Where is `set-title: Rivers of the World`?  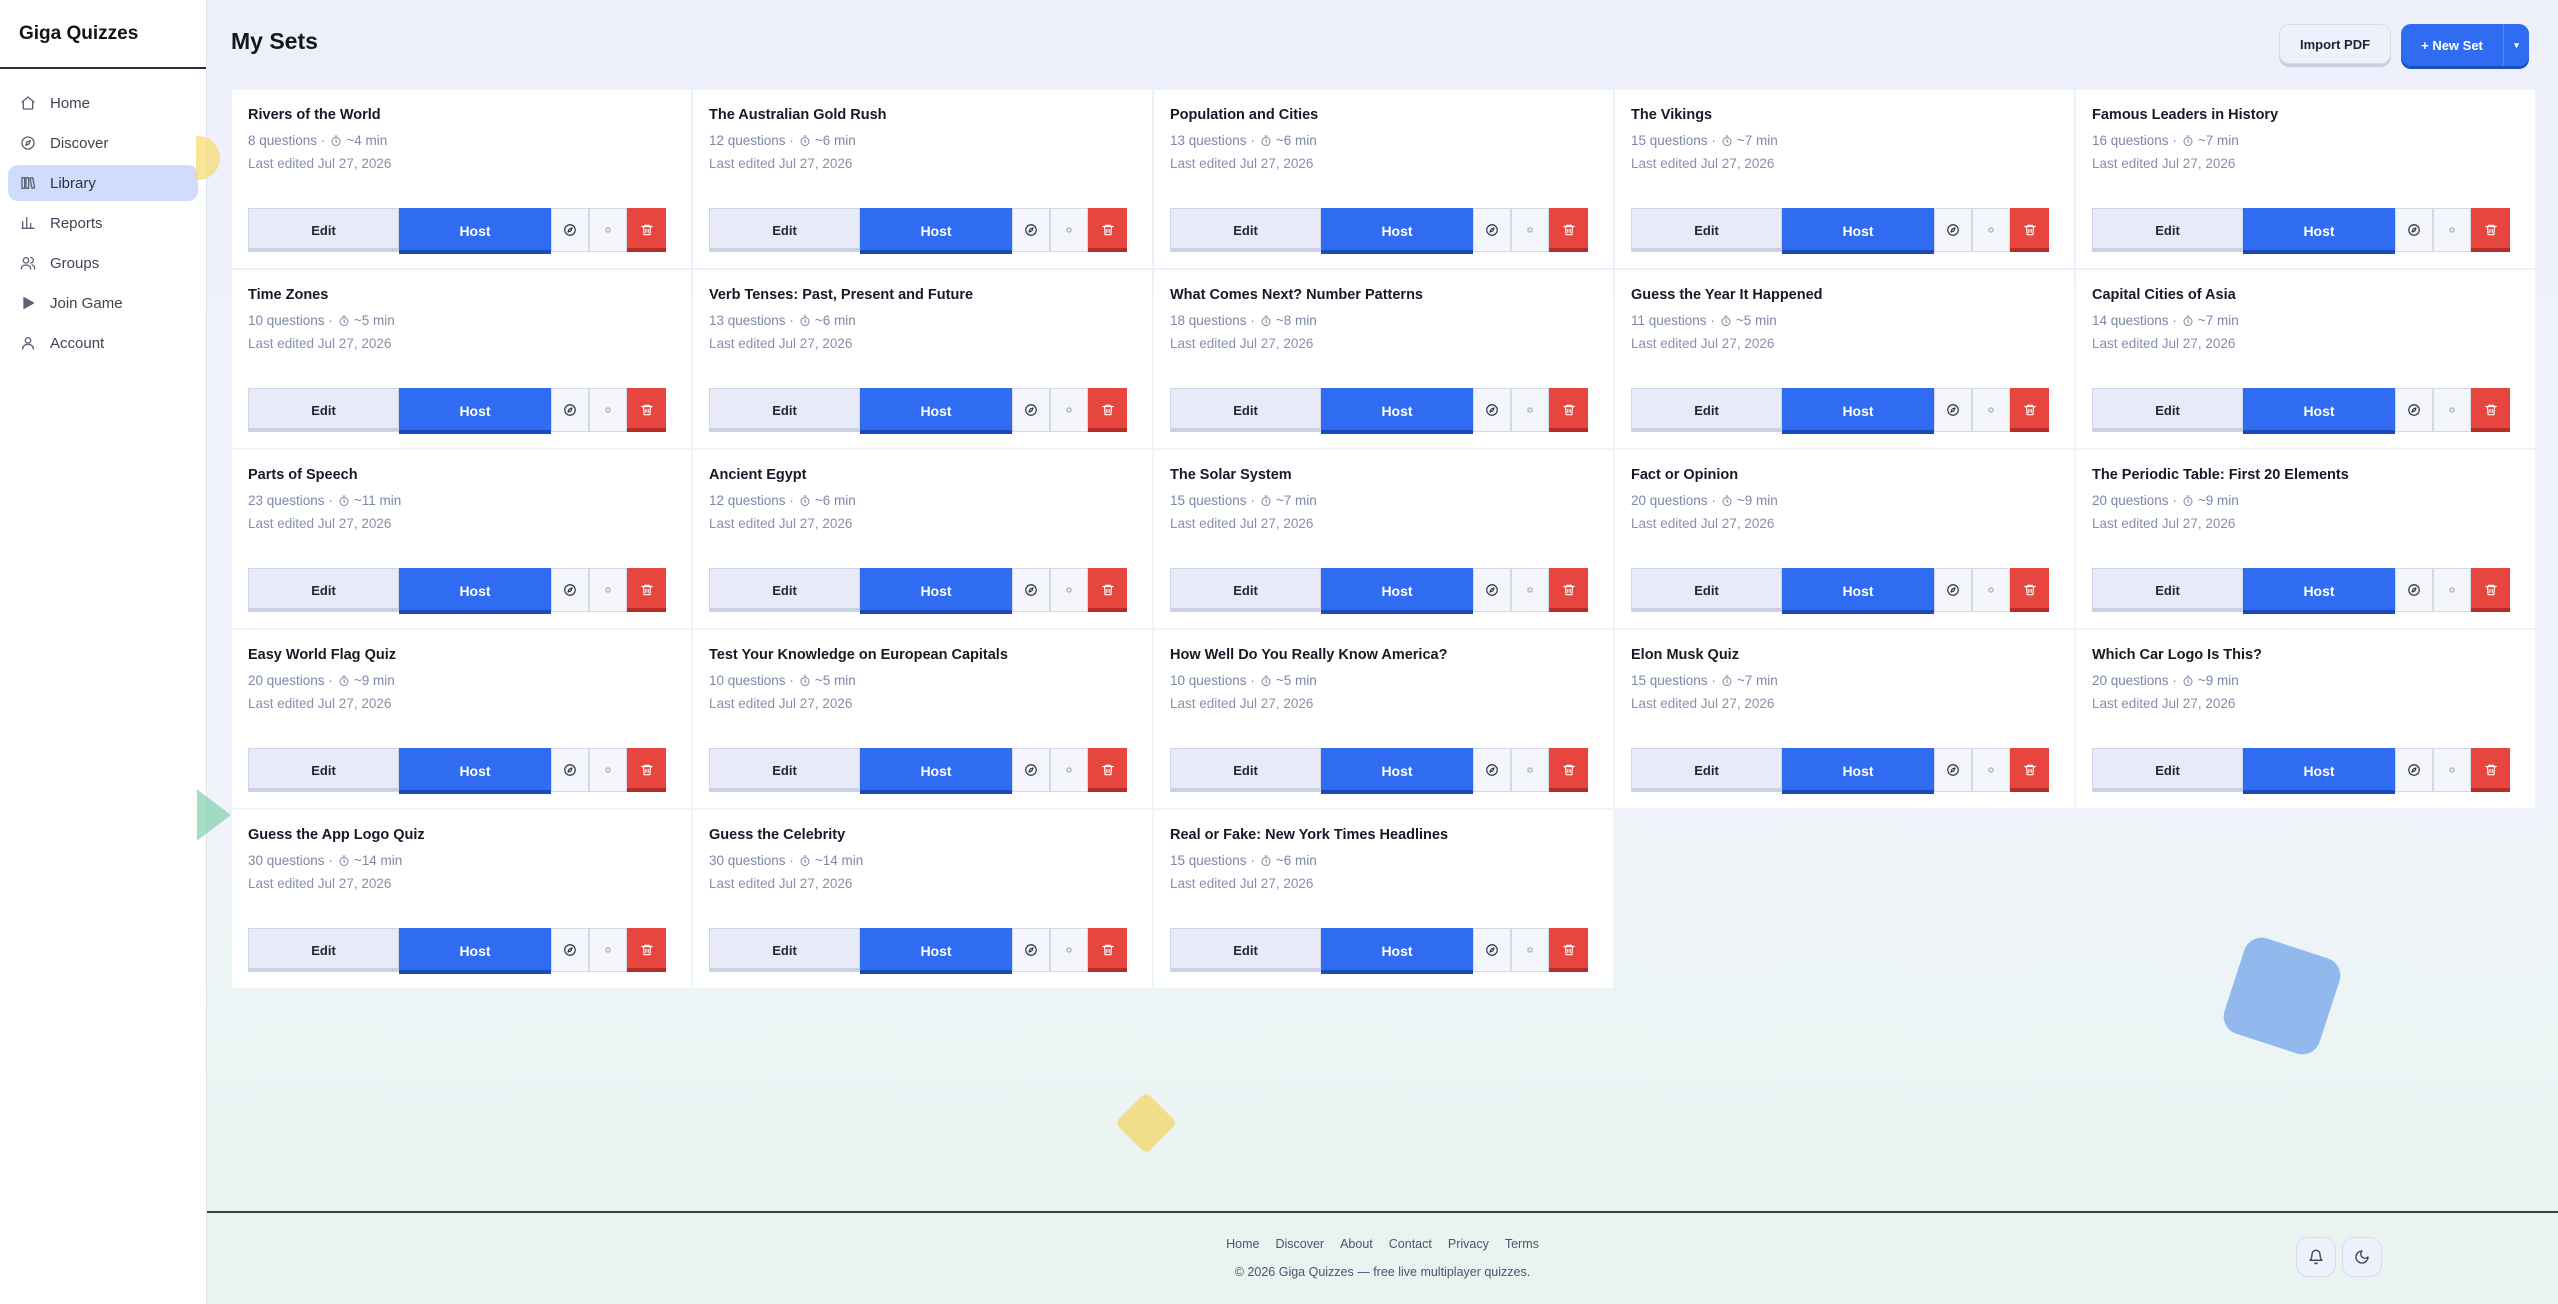
set-title: Rivers of the World is located at coordinates (461, 117).